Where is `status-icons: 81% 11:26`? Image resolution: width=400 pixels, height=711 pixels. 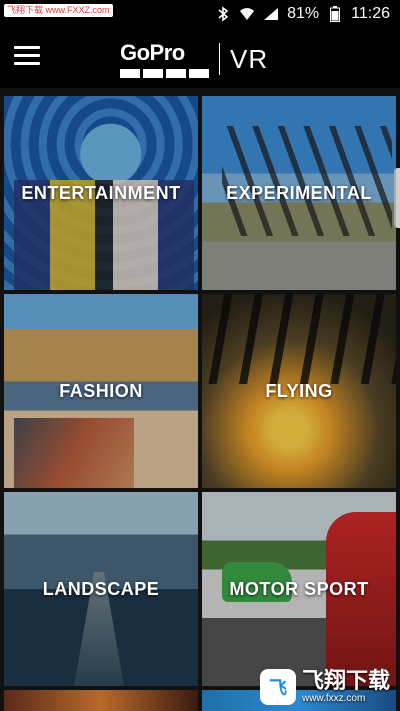 status-icons: 81% 11:26 is located at coordinates (302, 14).